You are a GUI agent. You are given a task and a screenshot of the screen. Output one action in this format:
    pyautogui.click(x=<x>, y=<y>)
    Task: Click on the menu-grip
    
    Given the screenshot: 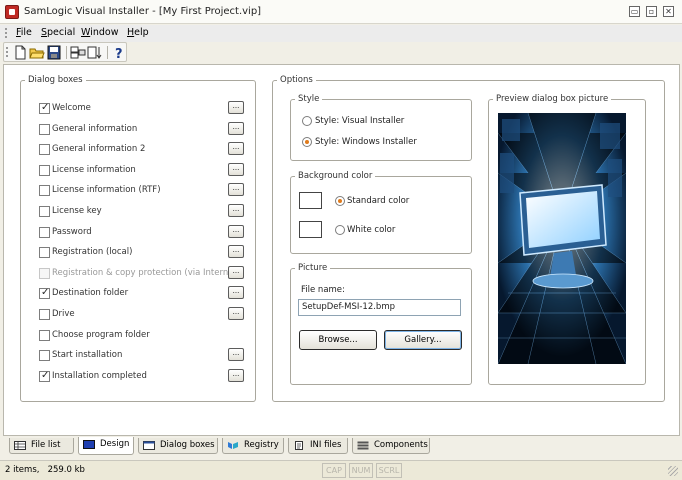 What is the action you would take?
    pyautogui.click(x=6, y=33)
    